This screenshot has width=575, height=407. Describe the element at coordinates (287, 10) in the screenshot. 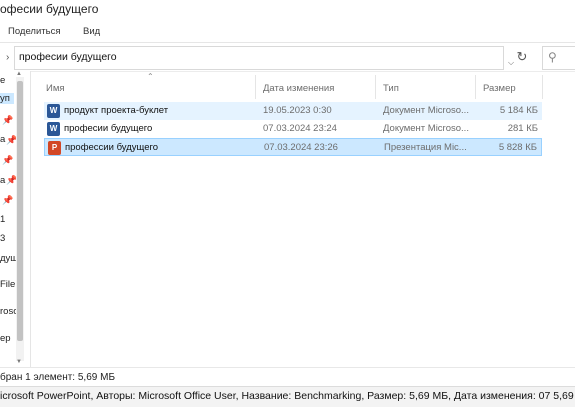

I see `title-bar: офесии будущего` at that location.